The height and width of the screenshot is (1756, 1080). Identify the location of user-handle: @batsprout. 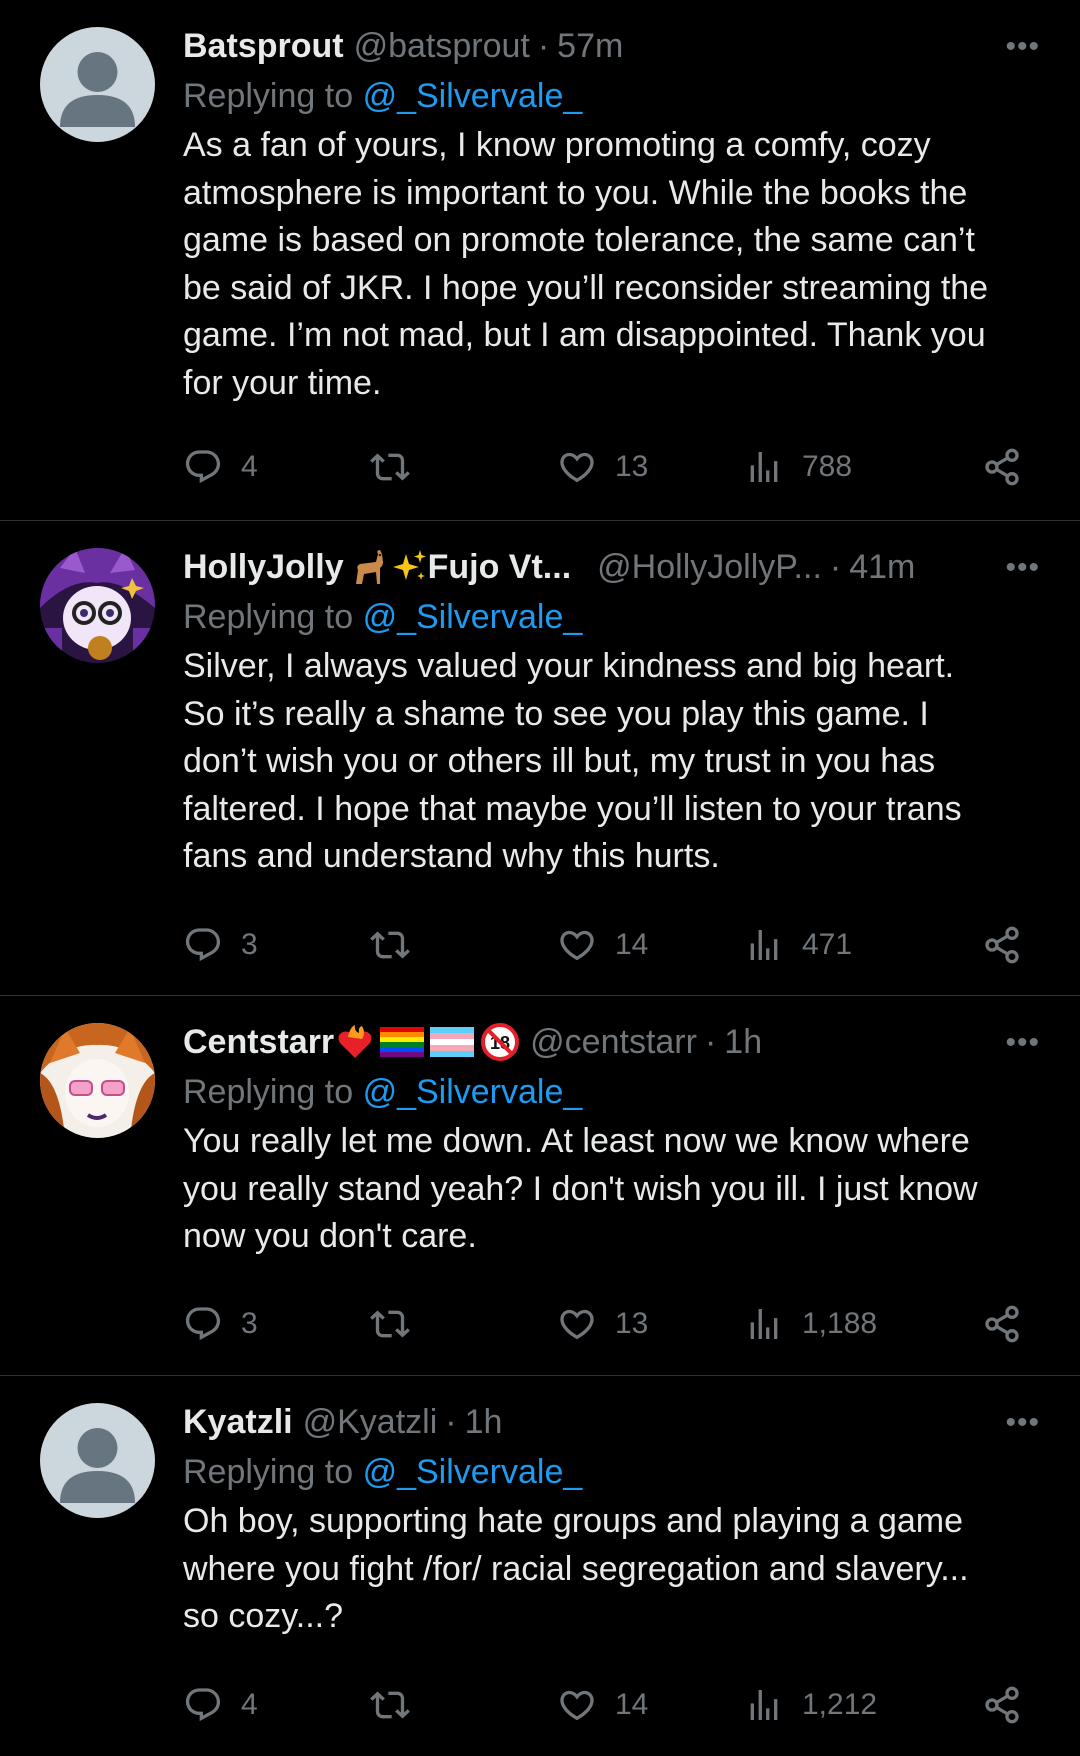
(442, 46).